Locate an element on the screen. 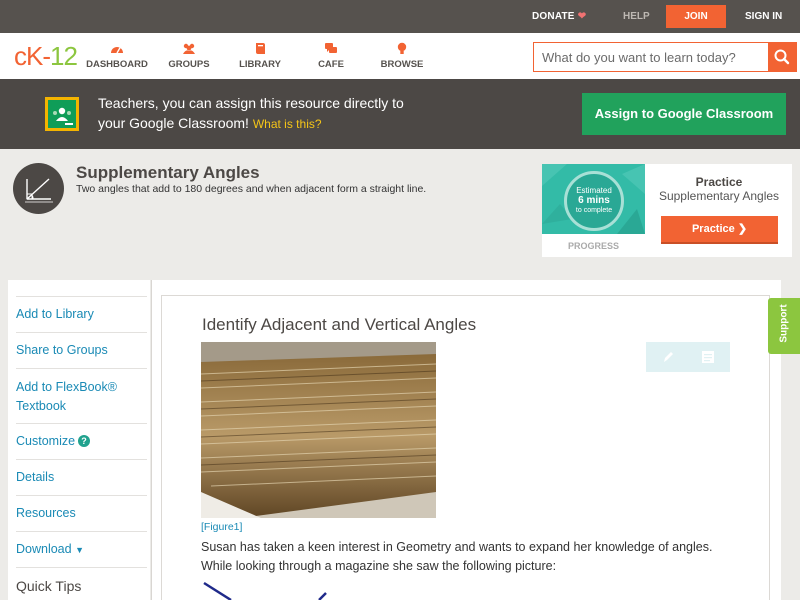  nav-browse-label: BROWSE is located at coordinates (402, 64).